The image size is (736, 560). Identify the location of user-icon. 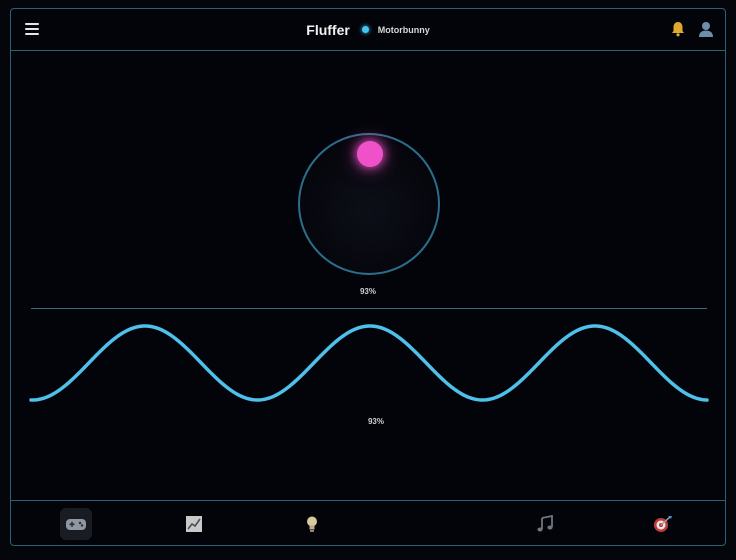
(706, 29).